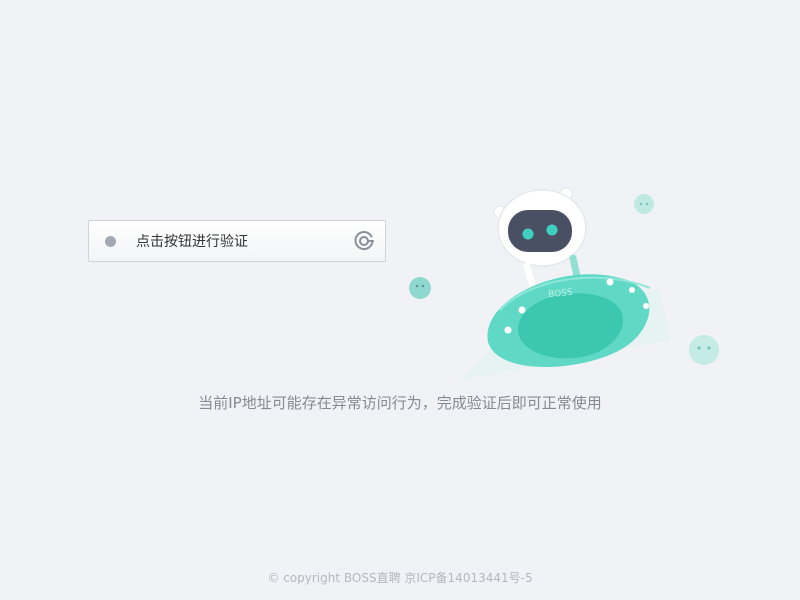 The width and height of the screenshot is (800, 600). What do you see at coordinates (400, 403) in the screenshot?
I see `notice-text: 当前IP地址可能存在异常访问行为，完成验证后即可正常使用` at bounding box center [400, 403].